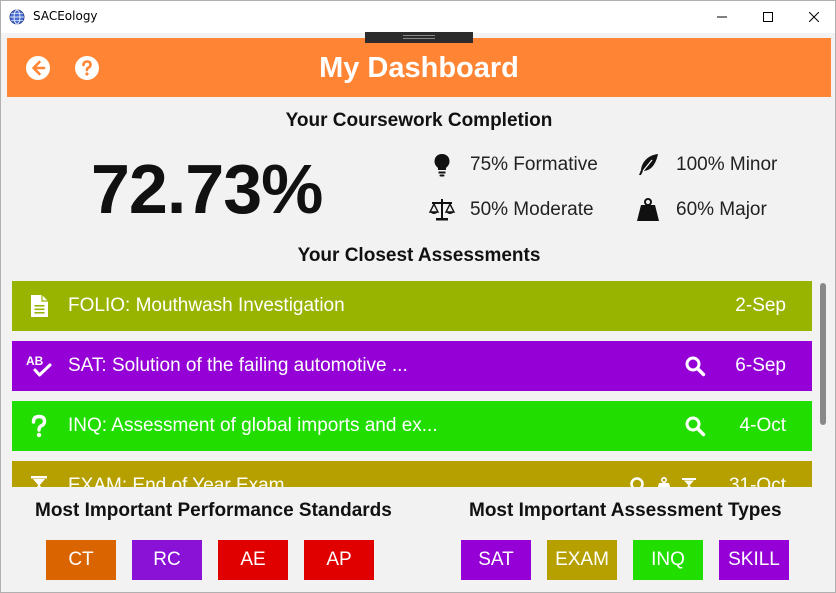 This screenshot has width=836, height=593. Describe the element at coordinates (668, 560) in the screenshot. I see `type-tag-inq: INQ` at that location.